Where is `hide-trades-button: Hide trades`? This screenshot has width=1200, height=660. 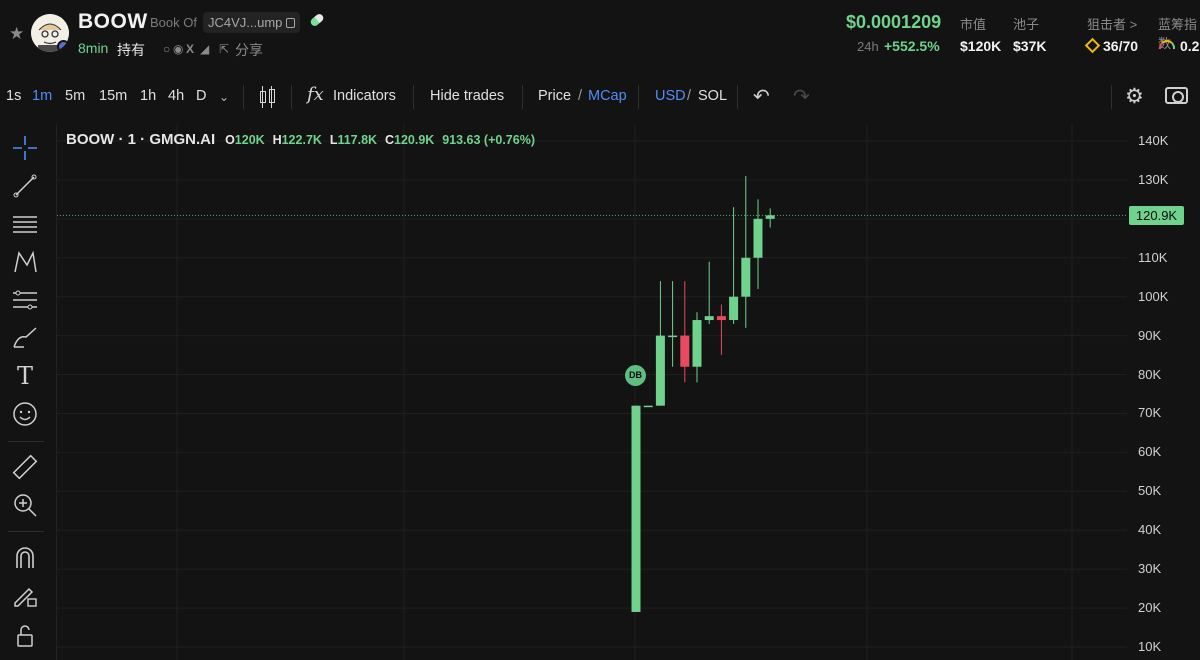 hide-trades-button: Hide trades is located at coordinates (467, 96).